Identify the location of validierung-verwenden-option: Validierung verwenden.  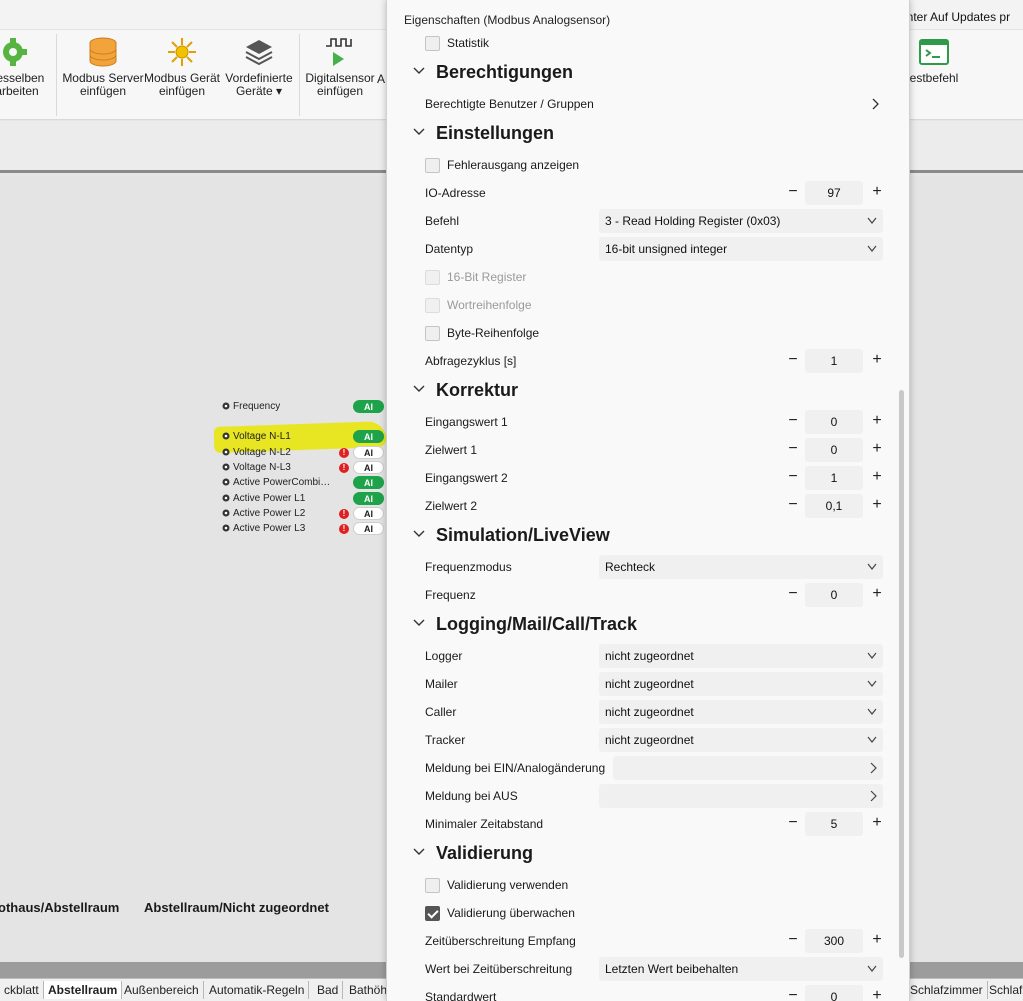
(655, 885).